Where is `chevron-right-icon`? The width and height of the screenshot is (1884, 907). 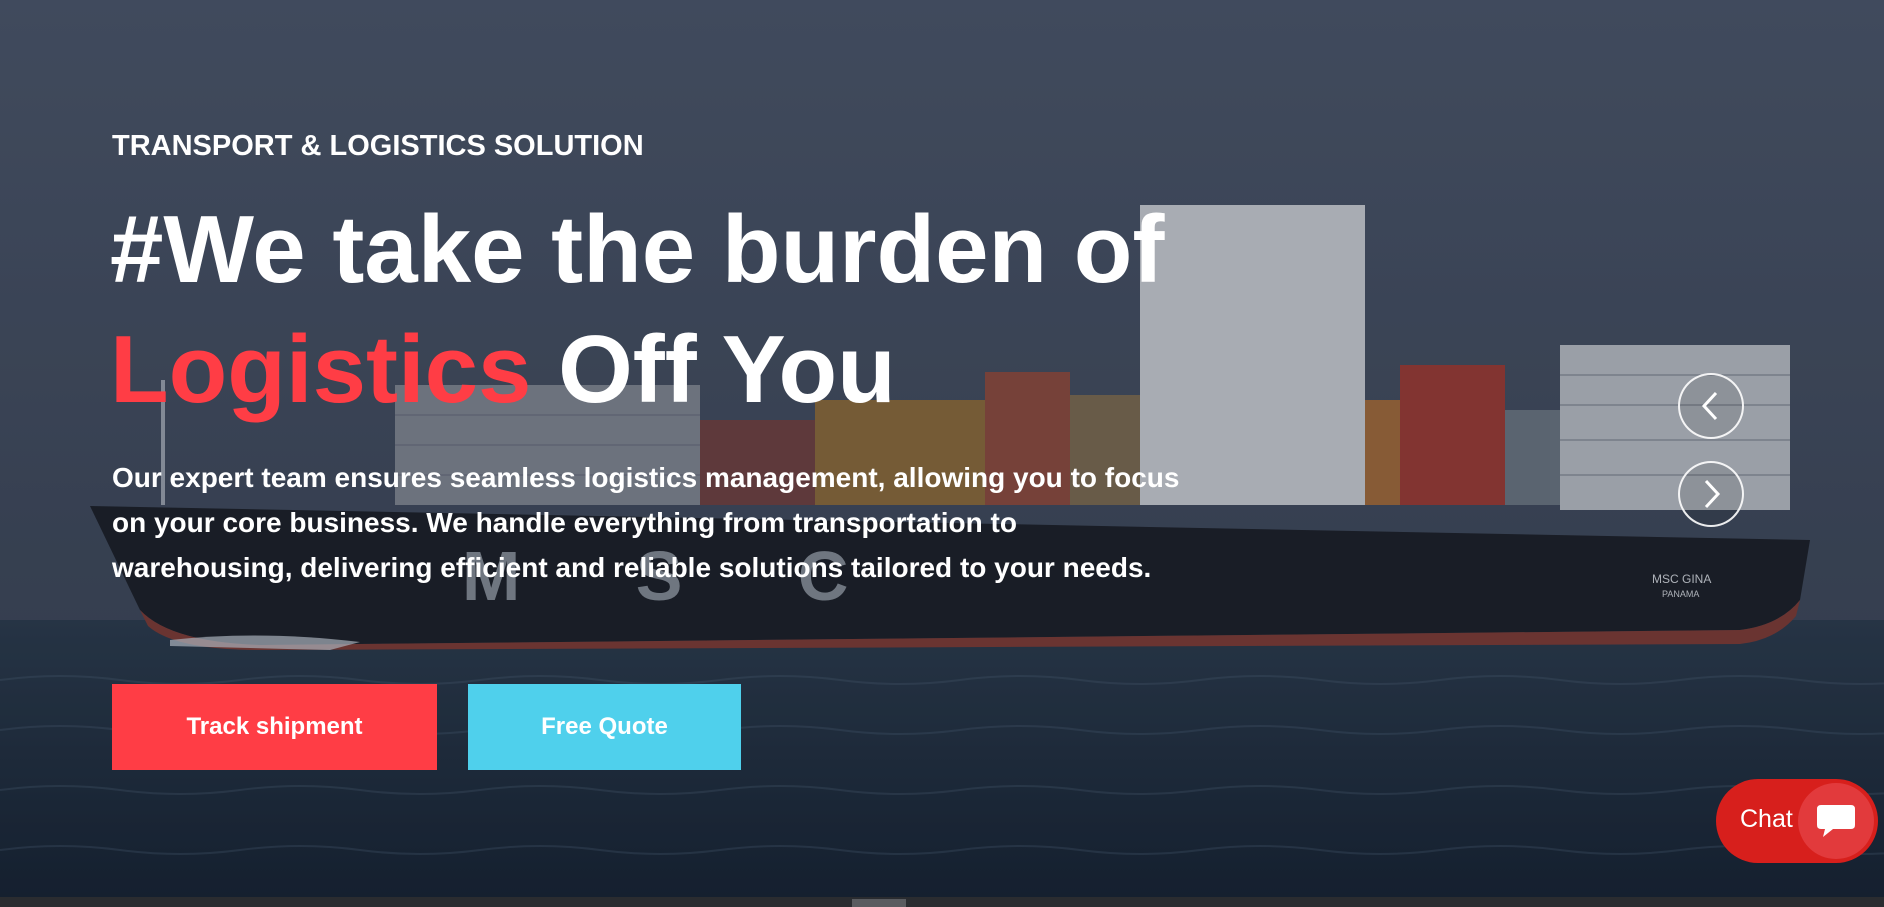
chevron-right-icon is located at coordinates (1712, 494).